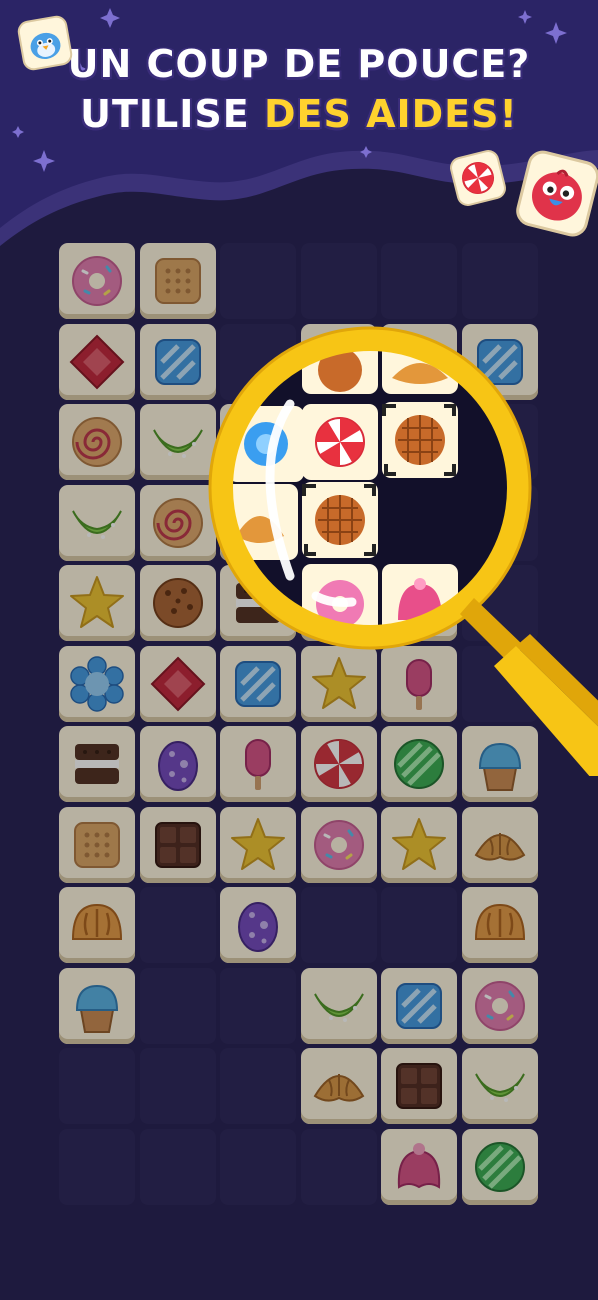  I want to click on sandwich-cookie-icon, so click(97, 764).